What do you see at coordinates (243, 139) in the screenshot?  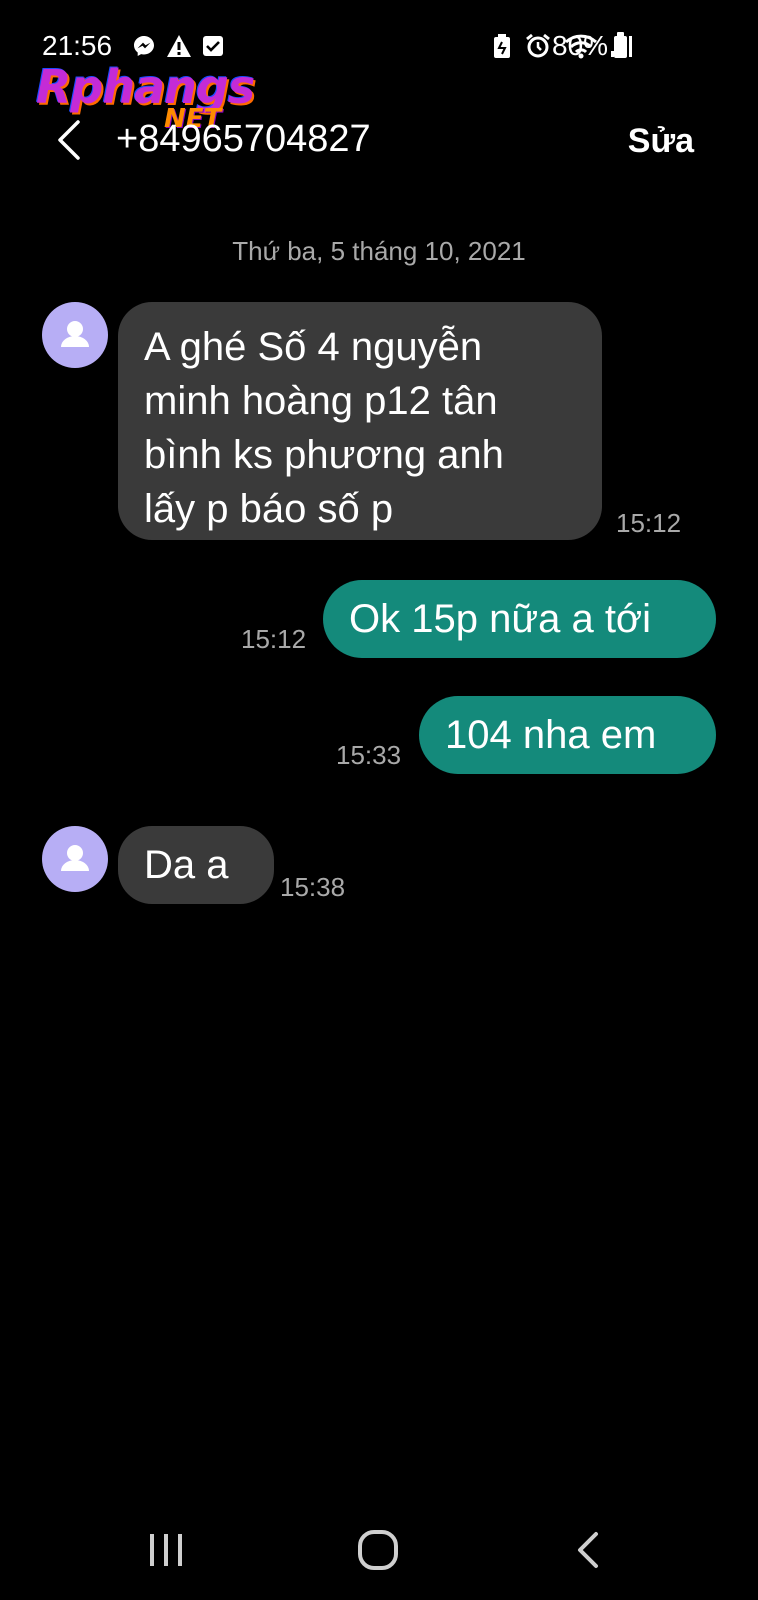 I see `contact-title: +84965704827` at bounding box center [243, 139].